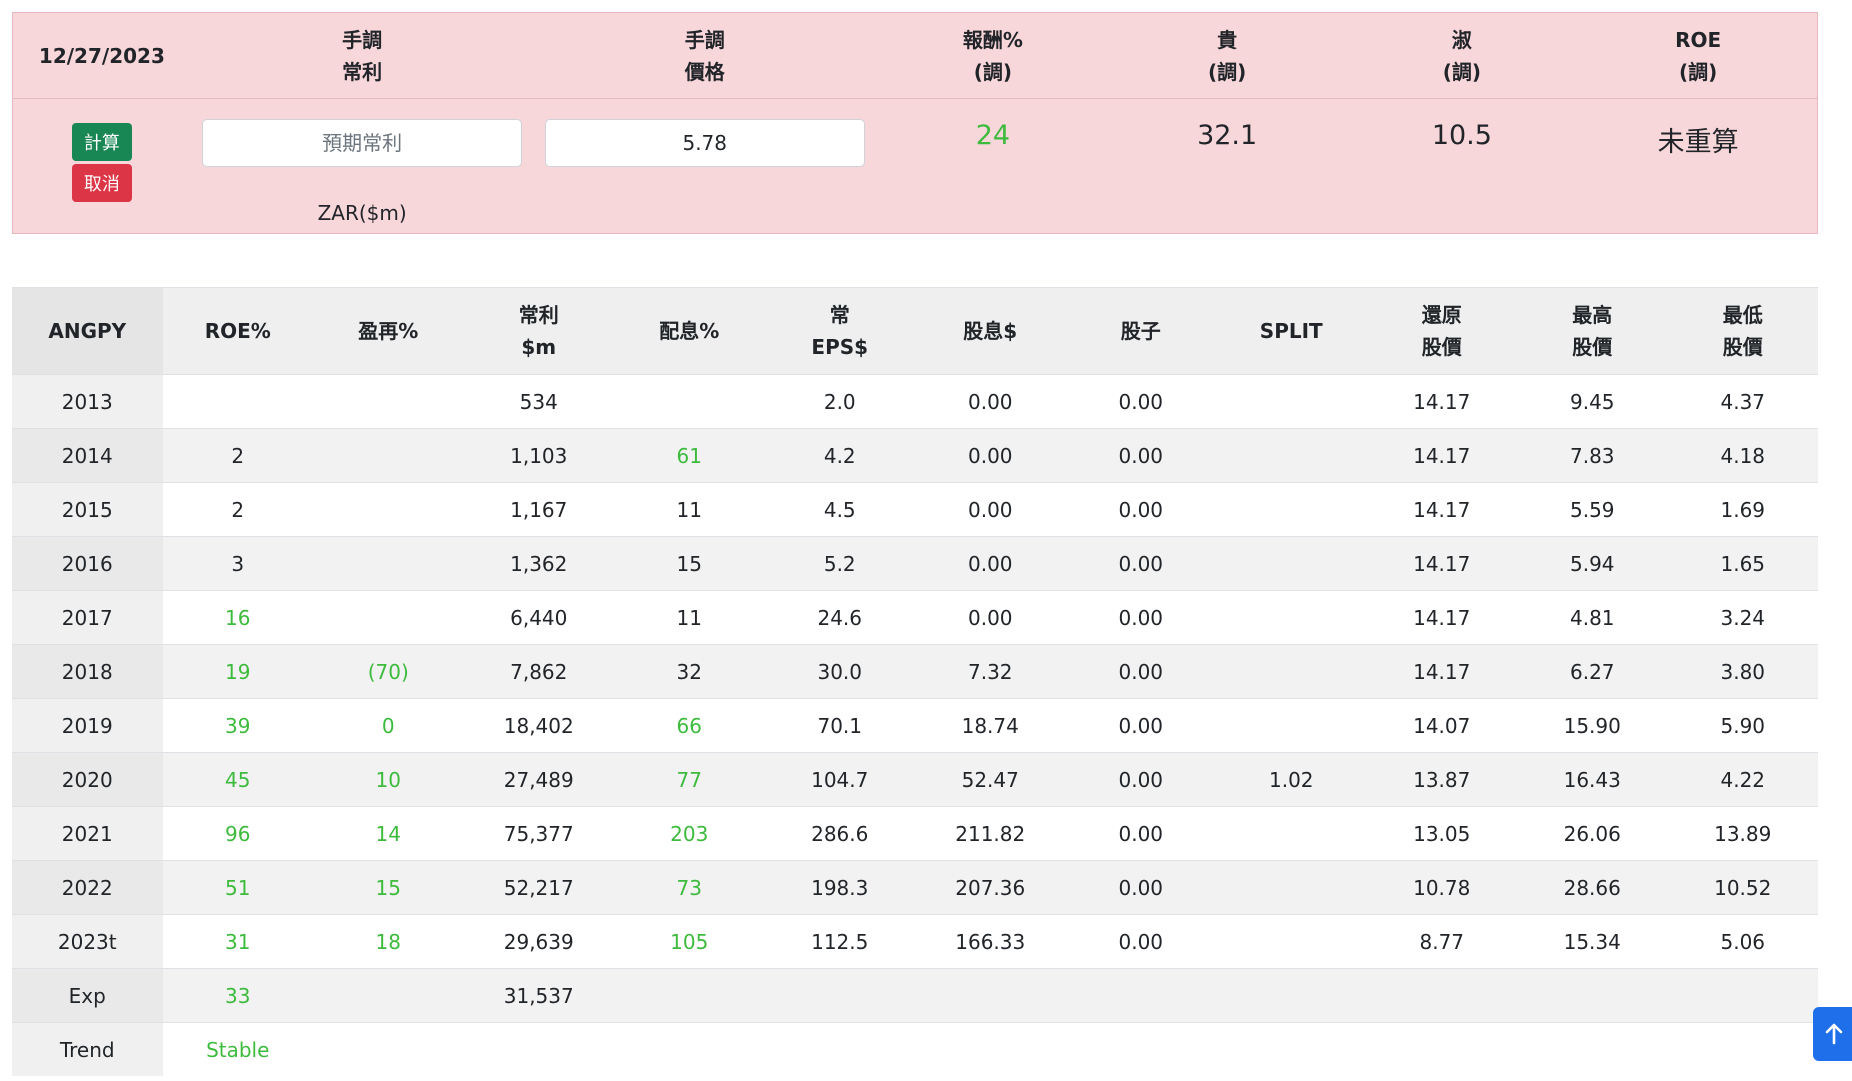  Describe the element at coordinates (1227, 71) in the screenshot. I see `header-expensive-line2: (調)` at that location.